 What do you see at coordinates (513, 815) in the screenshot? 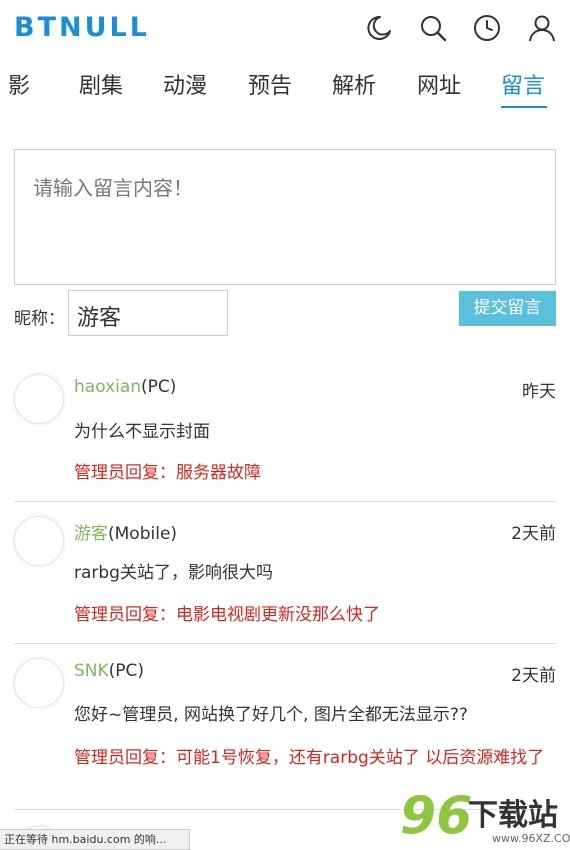
I see `watermark-text: 下载站` at bounding box center [513, 815].